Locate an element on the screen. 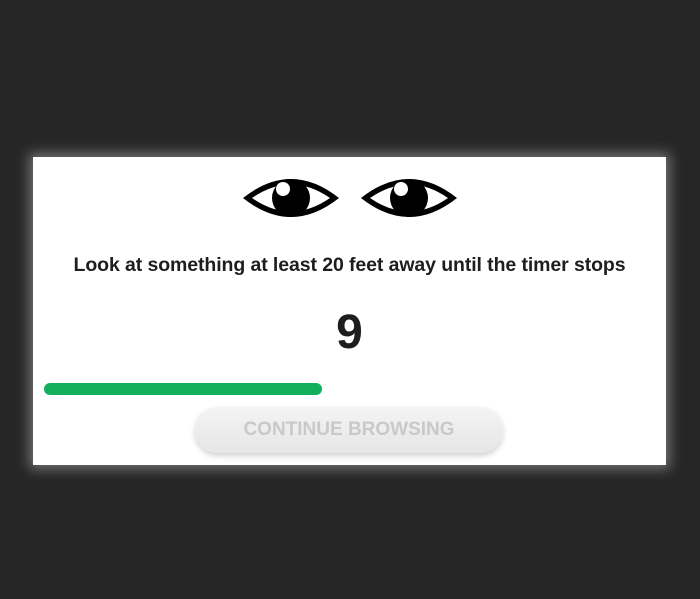 This screenshot has width=700, height=599. countdown-timer: 9 is located at coordinates (349, 332).